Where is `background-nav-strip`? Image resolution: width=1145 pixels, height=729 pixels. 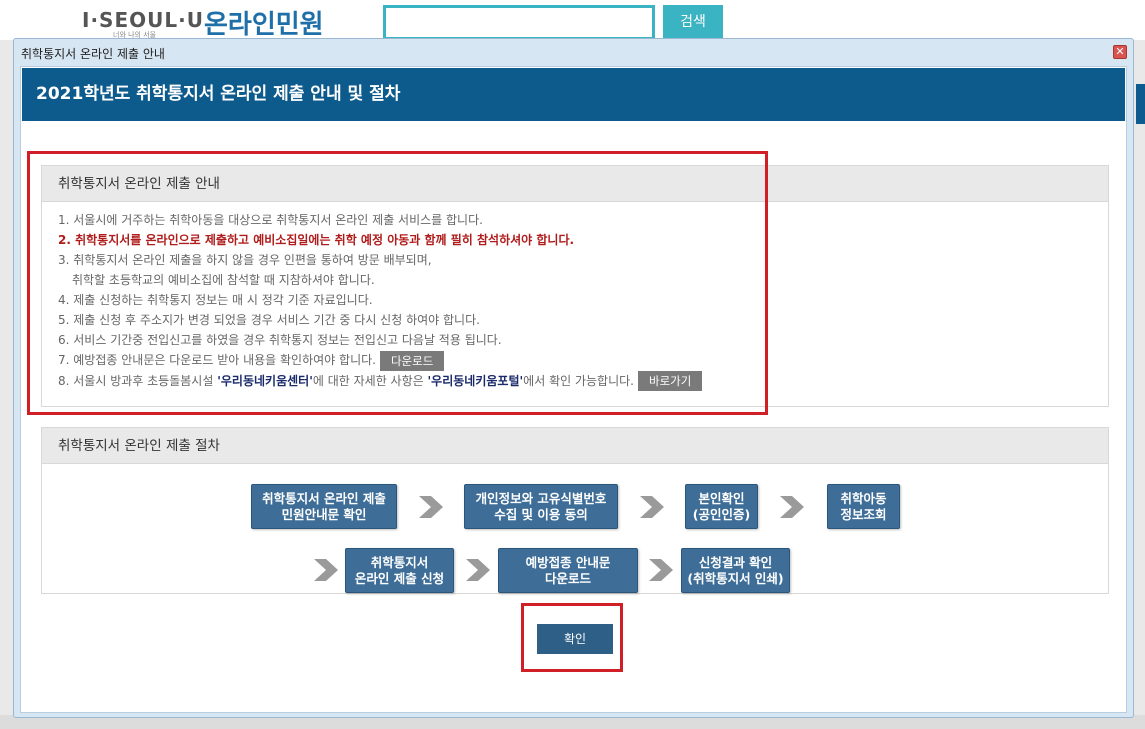
background-nav-strip is located at coordinates (1140, 104).